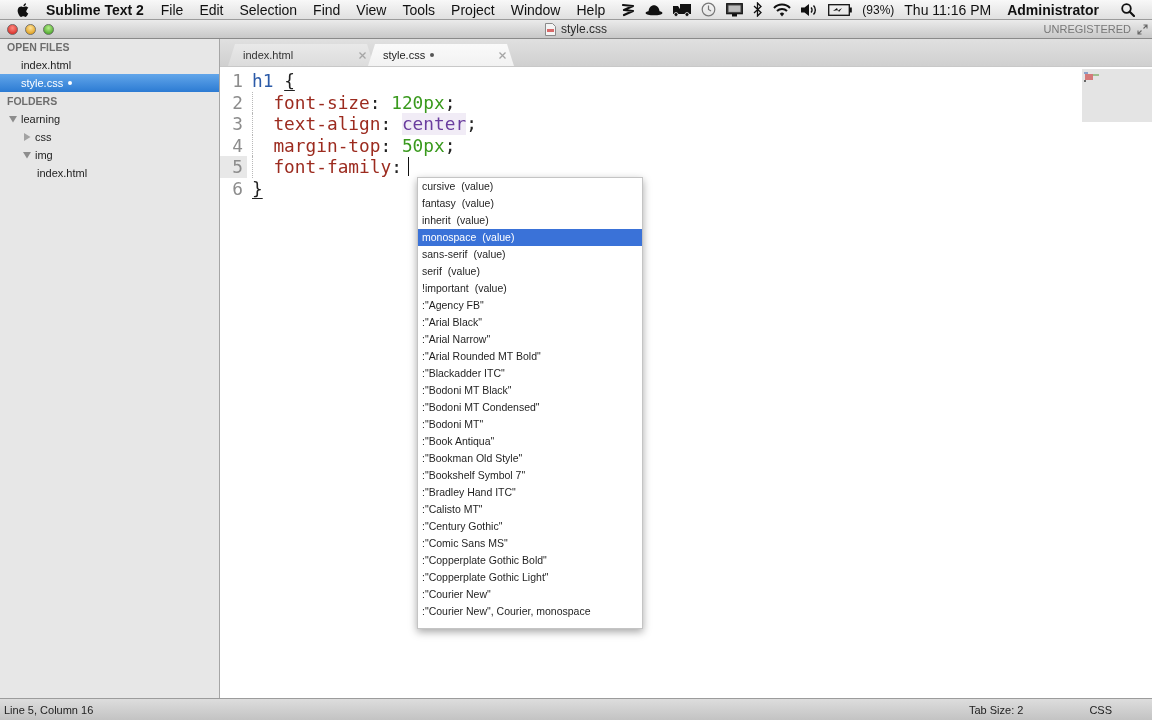 Image resolution: width=1152 pixels, height=720 pixels. I want to click on code-line: h1 {, so click(273, 81).